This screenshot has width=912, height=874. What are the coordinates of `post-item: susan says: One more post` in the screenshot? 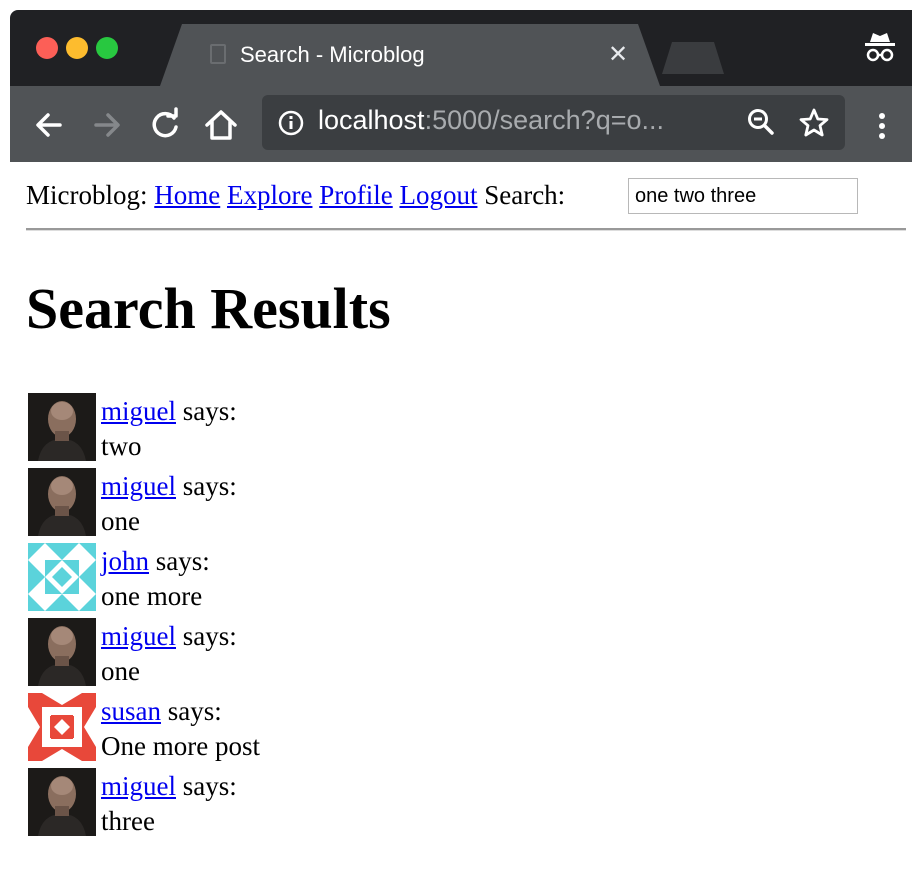 It's located at (378, 729).